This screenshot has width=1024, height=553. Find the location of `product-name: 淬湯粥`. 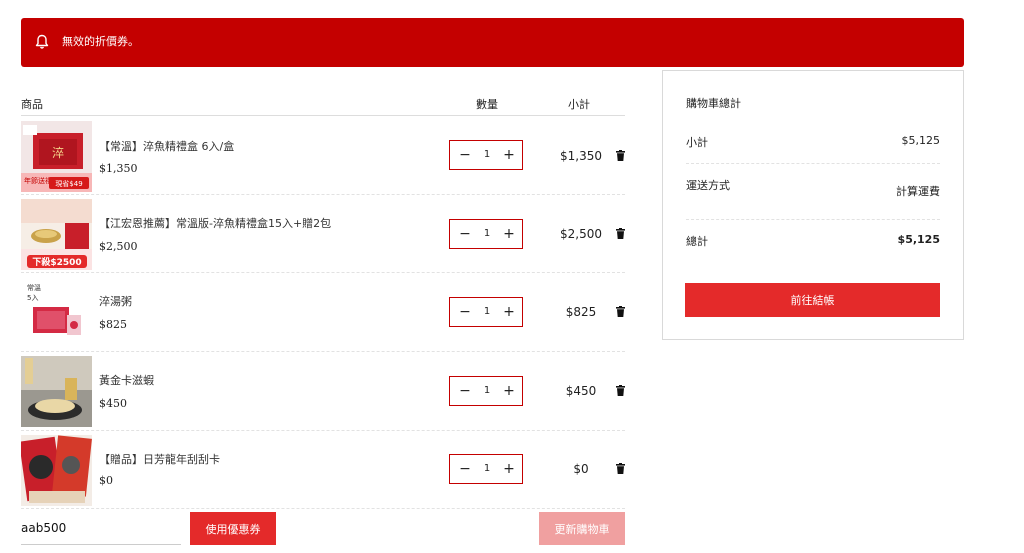

product-name: 淬湯粥 is located at coordinates (115, 301).